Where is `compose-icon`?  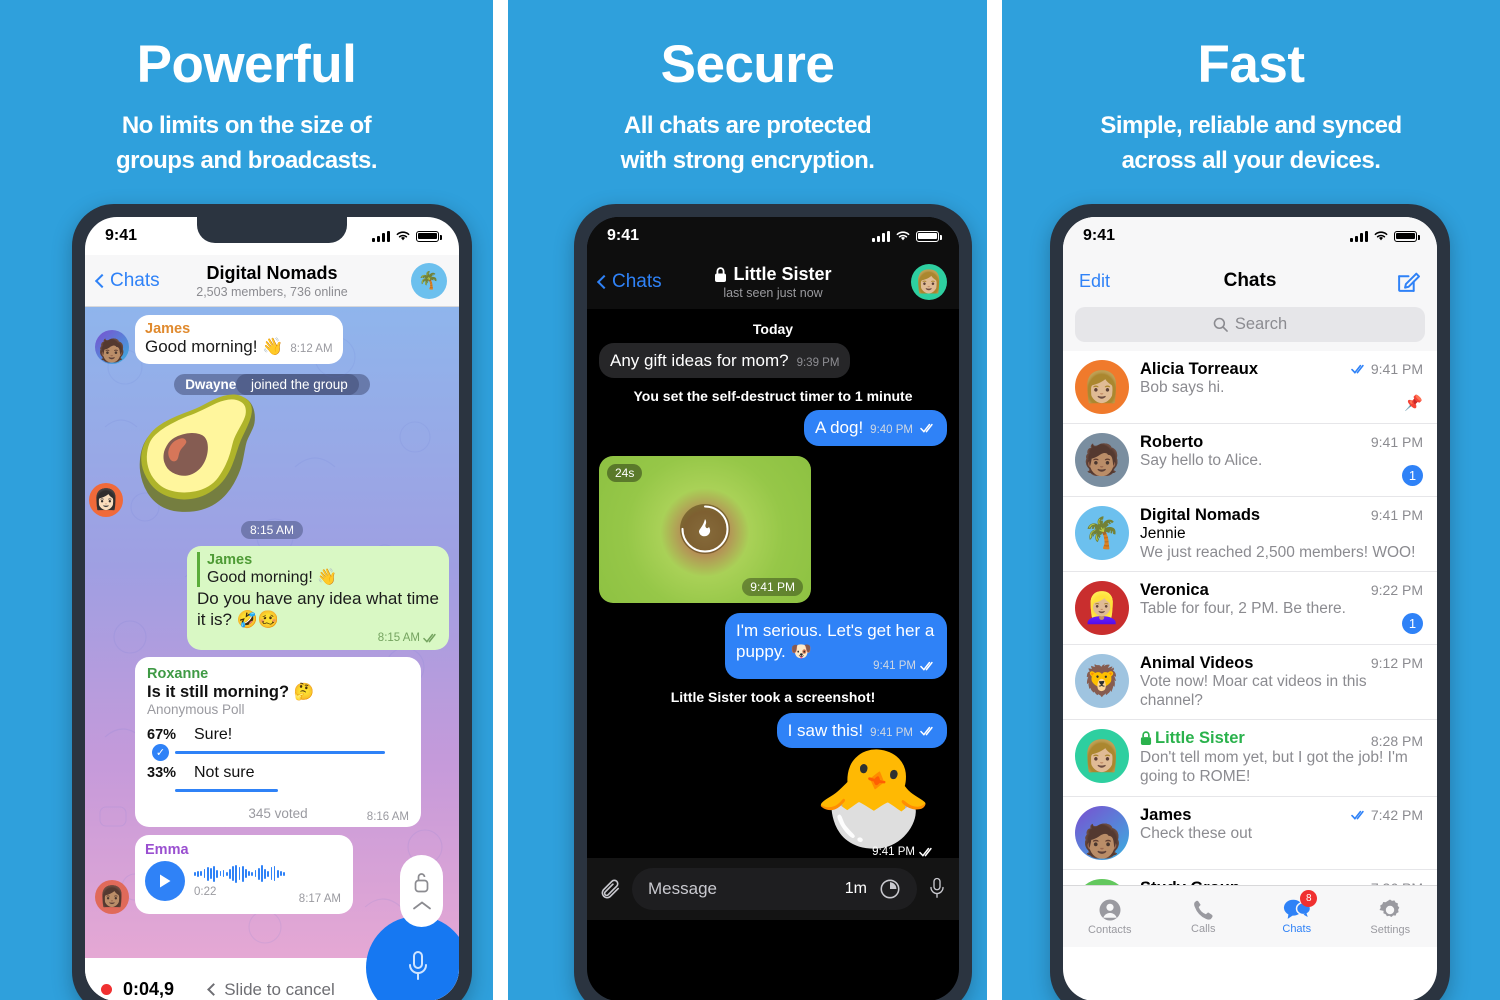 compose-icon is located at coordinates (1408, 281).